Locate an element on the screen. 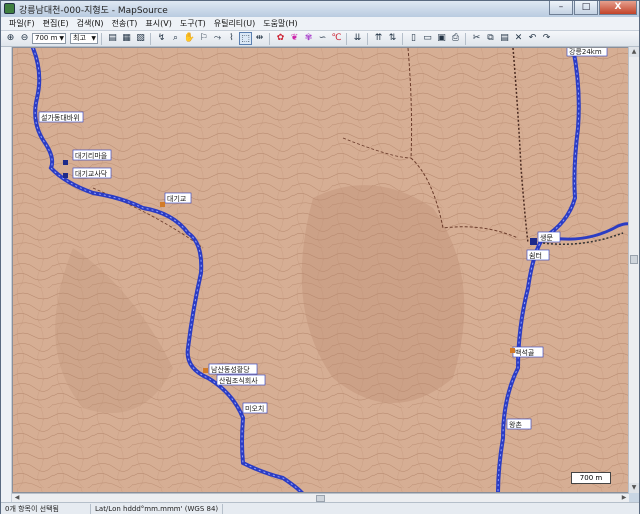 The image size is (640, 514). svg-text: 대기교사닥 is located at coordinates (91, 173).